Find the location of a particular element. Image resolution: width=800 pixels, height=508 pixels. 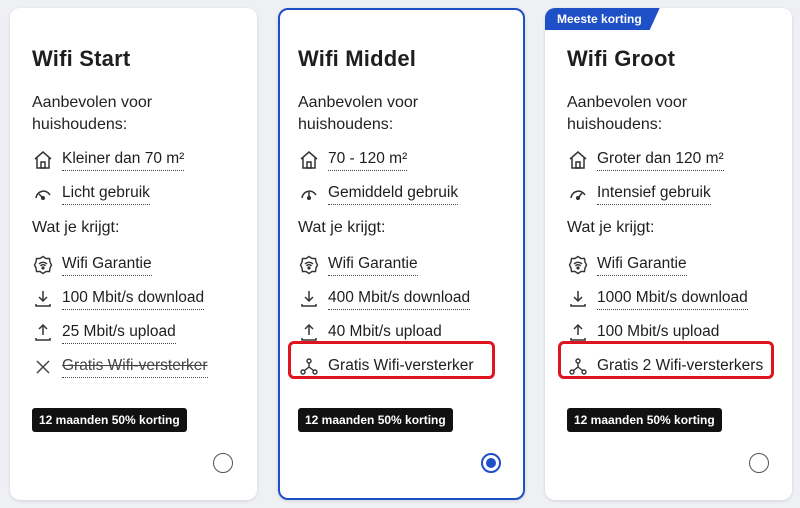

feature-extender: Gratis Wifi-versterker is located at coordinates (120, 367).